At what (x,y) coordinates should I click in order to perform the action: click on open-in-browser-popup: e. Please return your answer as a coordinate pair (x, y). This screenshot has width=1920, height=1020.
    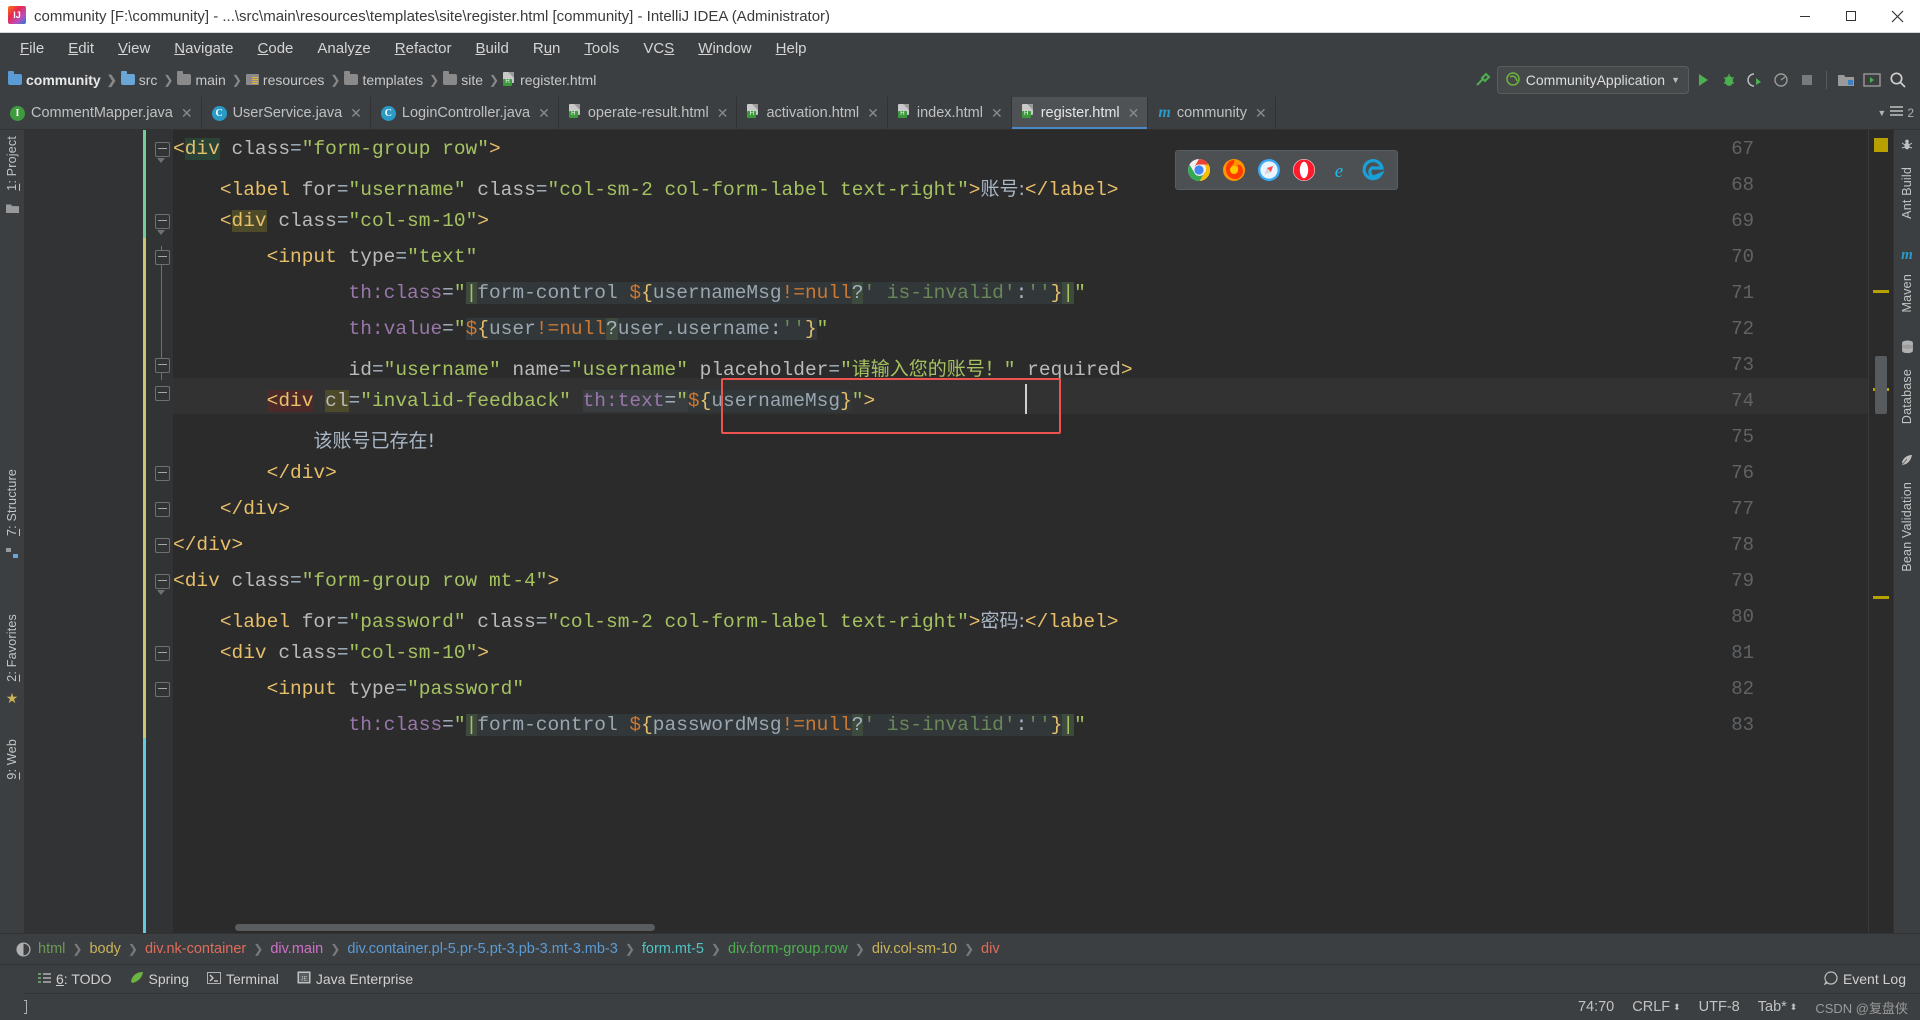
    Looking at the image, I should click on (1286, 170).